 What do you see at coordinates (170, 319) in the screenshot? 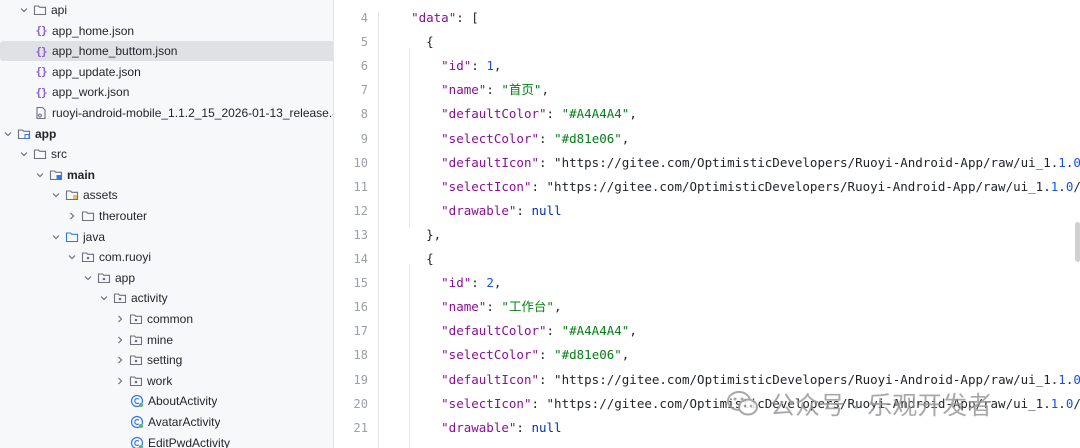
I see `tree-item-label: common` at bounding box center [170, 319].